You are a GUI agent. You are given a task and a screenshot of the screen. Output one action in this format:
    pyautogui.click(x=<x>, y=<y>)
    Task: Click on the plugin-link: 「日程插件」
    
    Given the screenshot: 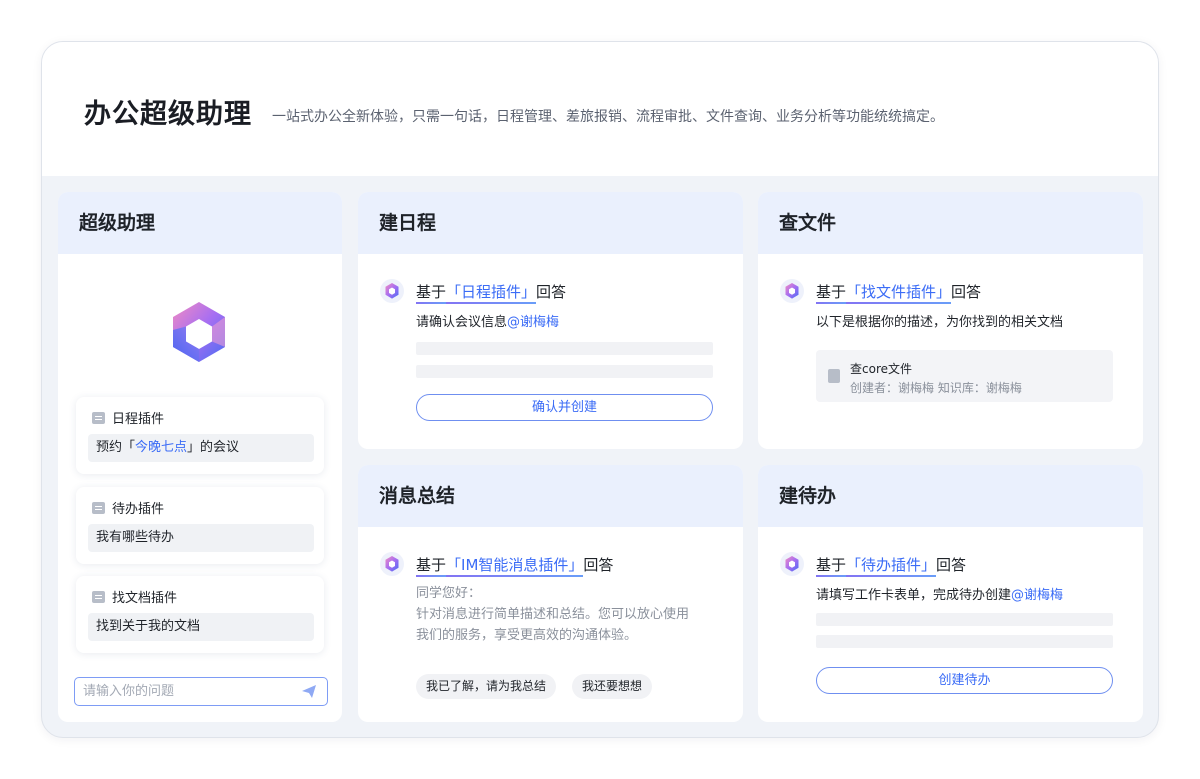 What is the action you would take?
    pyautogui.click(x=491, y=292)
    